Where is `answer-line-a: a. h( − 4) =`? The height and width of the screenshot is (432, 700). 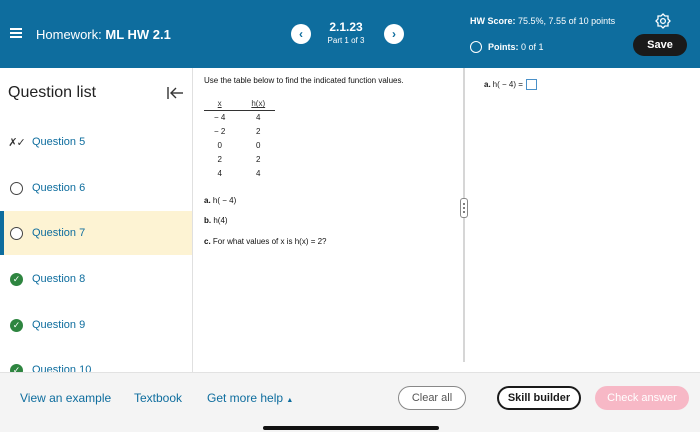 answer-line-a: a. h( − 4) = is located at coordinates (510, 84).